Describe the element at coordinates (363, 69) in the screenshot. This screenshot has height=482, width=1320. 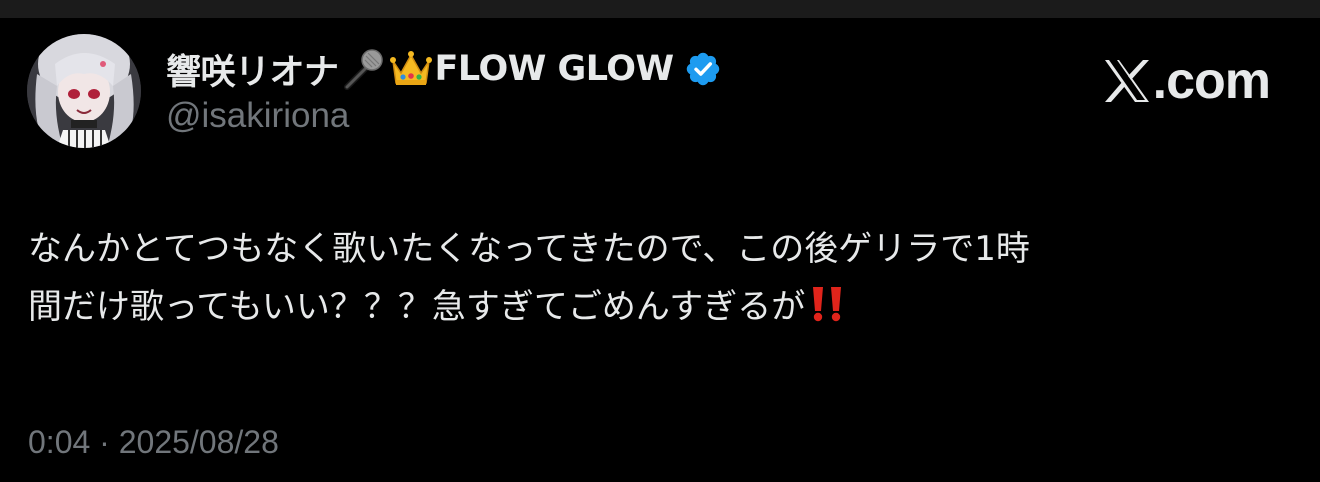
I see `microphone-emoji-icon` at that location.